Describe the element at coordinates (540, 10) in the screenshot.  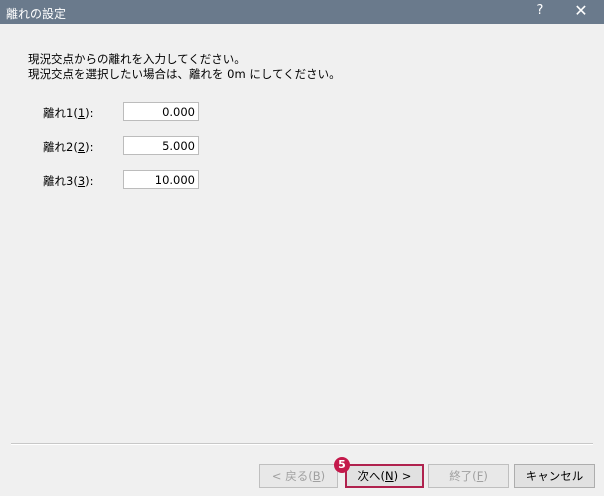
I see `help-icon: ?` at that location.